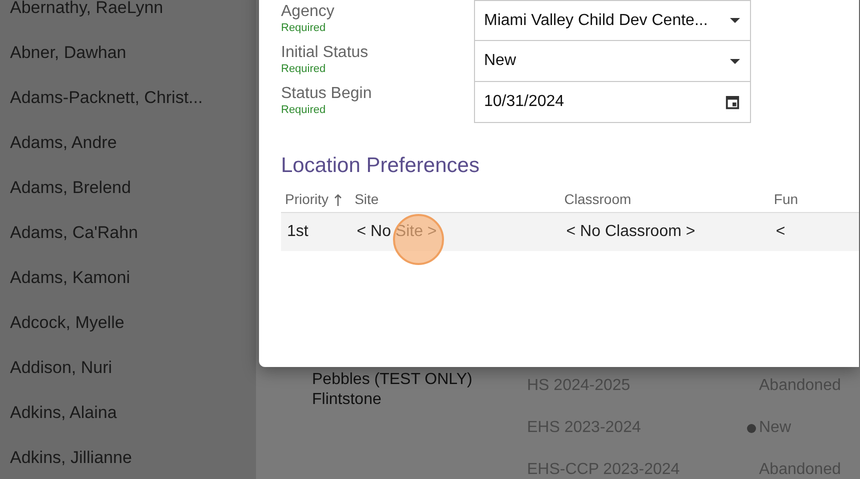  Describe the element at coordinates (61, 367) in the screenshot. I see `sidebar-item: Addison, Nuri` at that location.